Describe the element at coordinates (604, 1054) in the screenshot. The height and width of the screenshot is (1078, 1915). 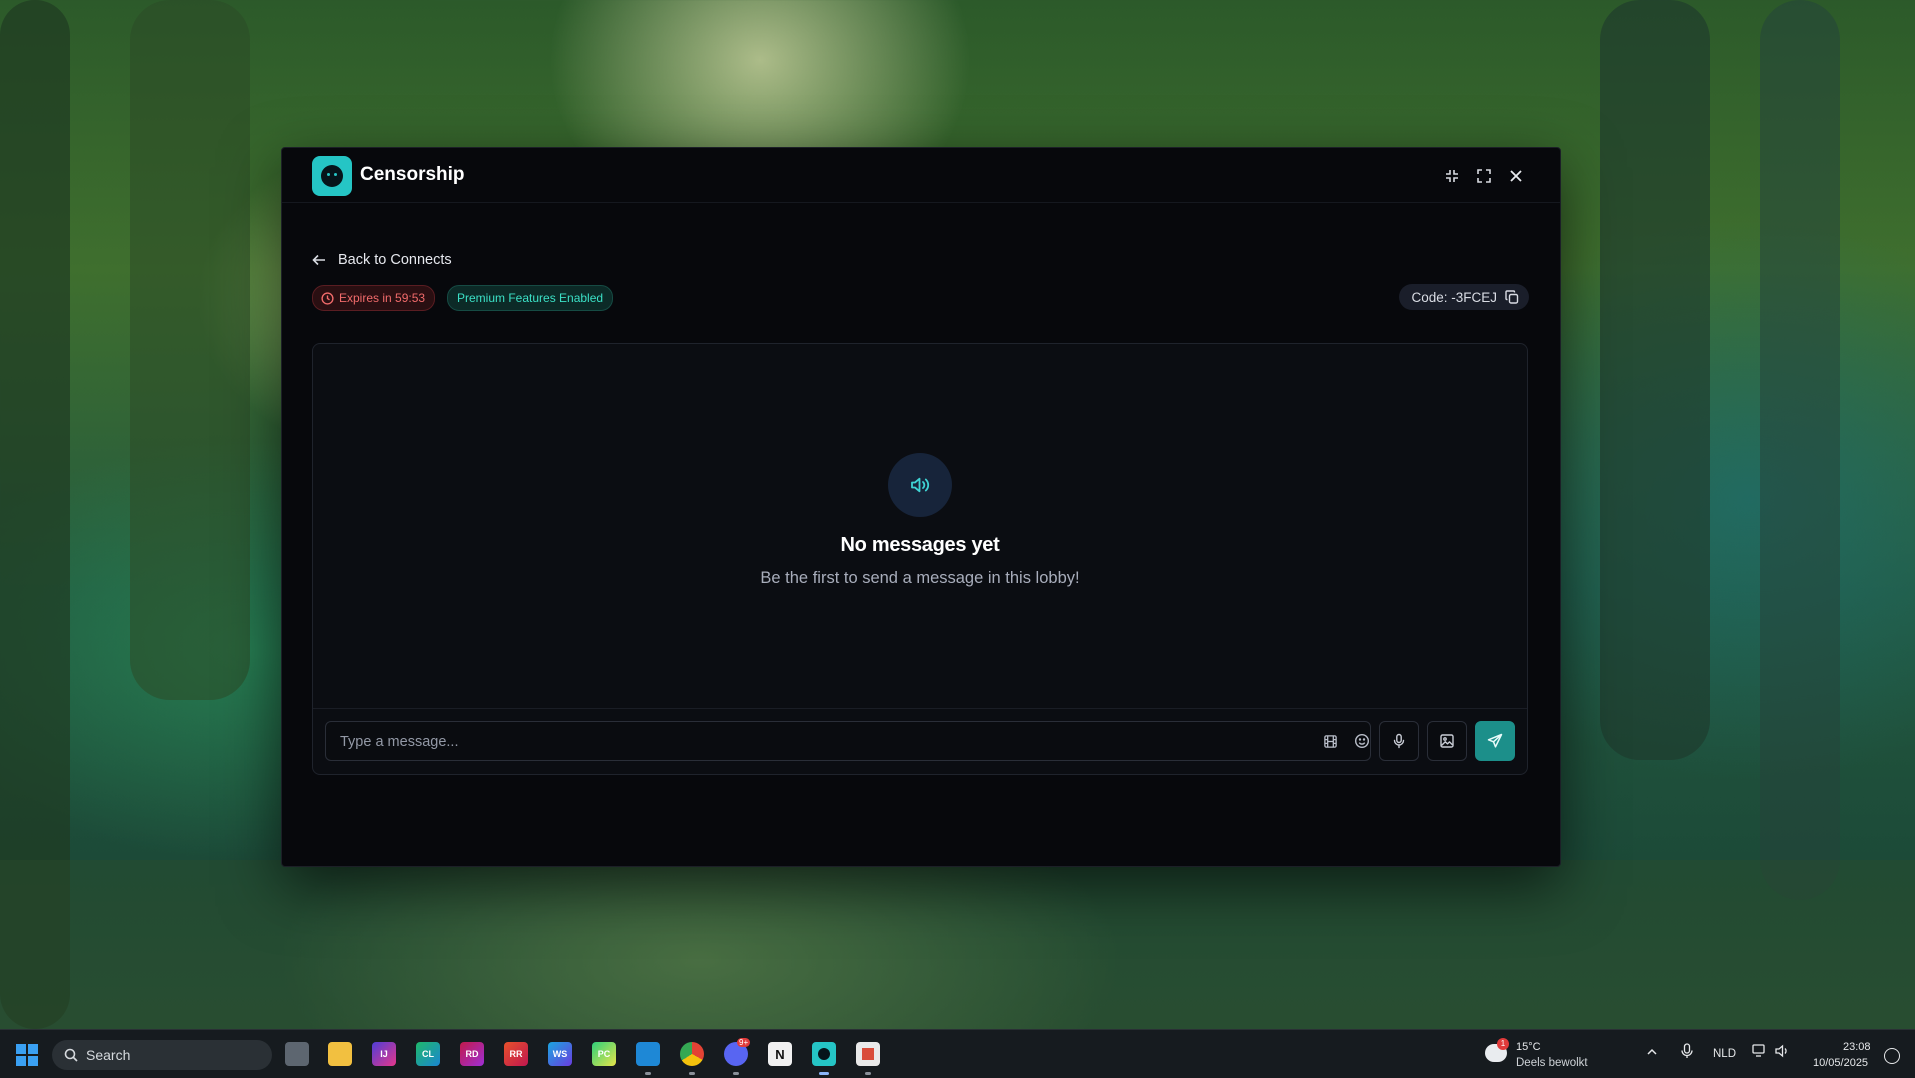
I see `pycharm-icon: PC` at that location.